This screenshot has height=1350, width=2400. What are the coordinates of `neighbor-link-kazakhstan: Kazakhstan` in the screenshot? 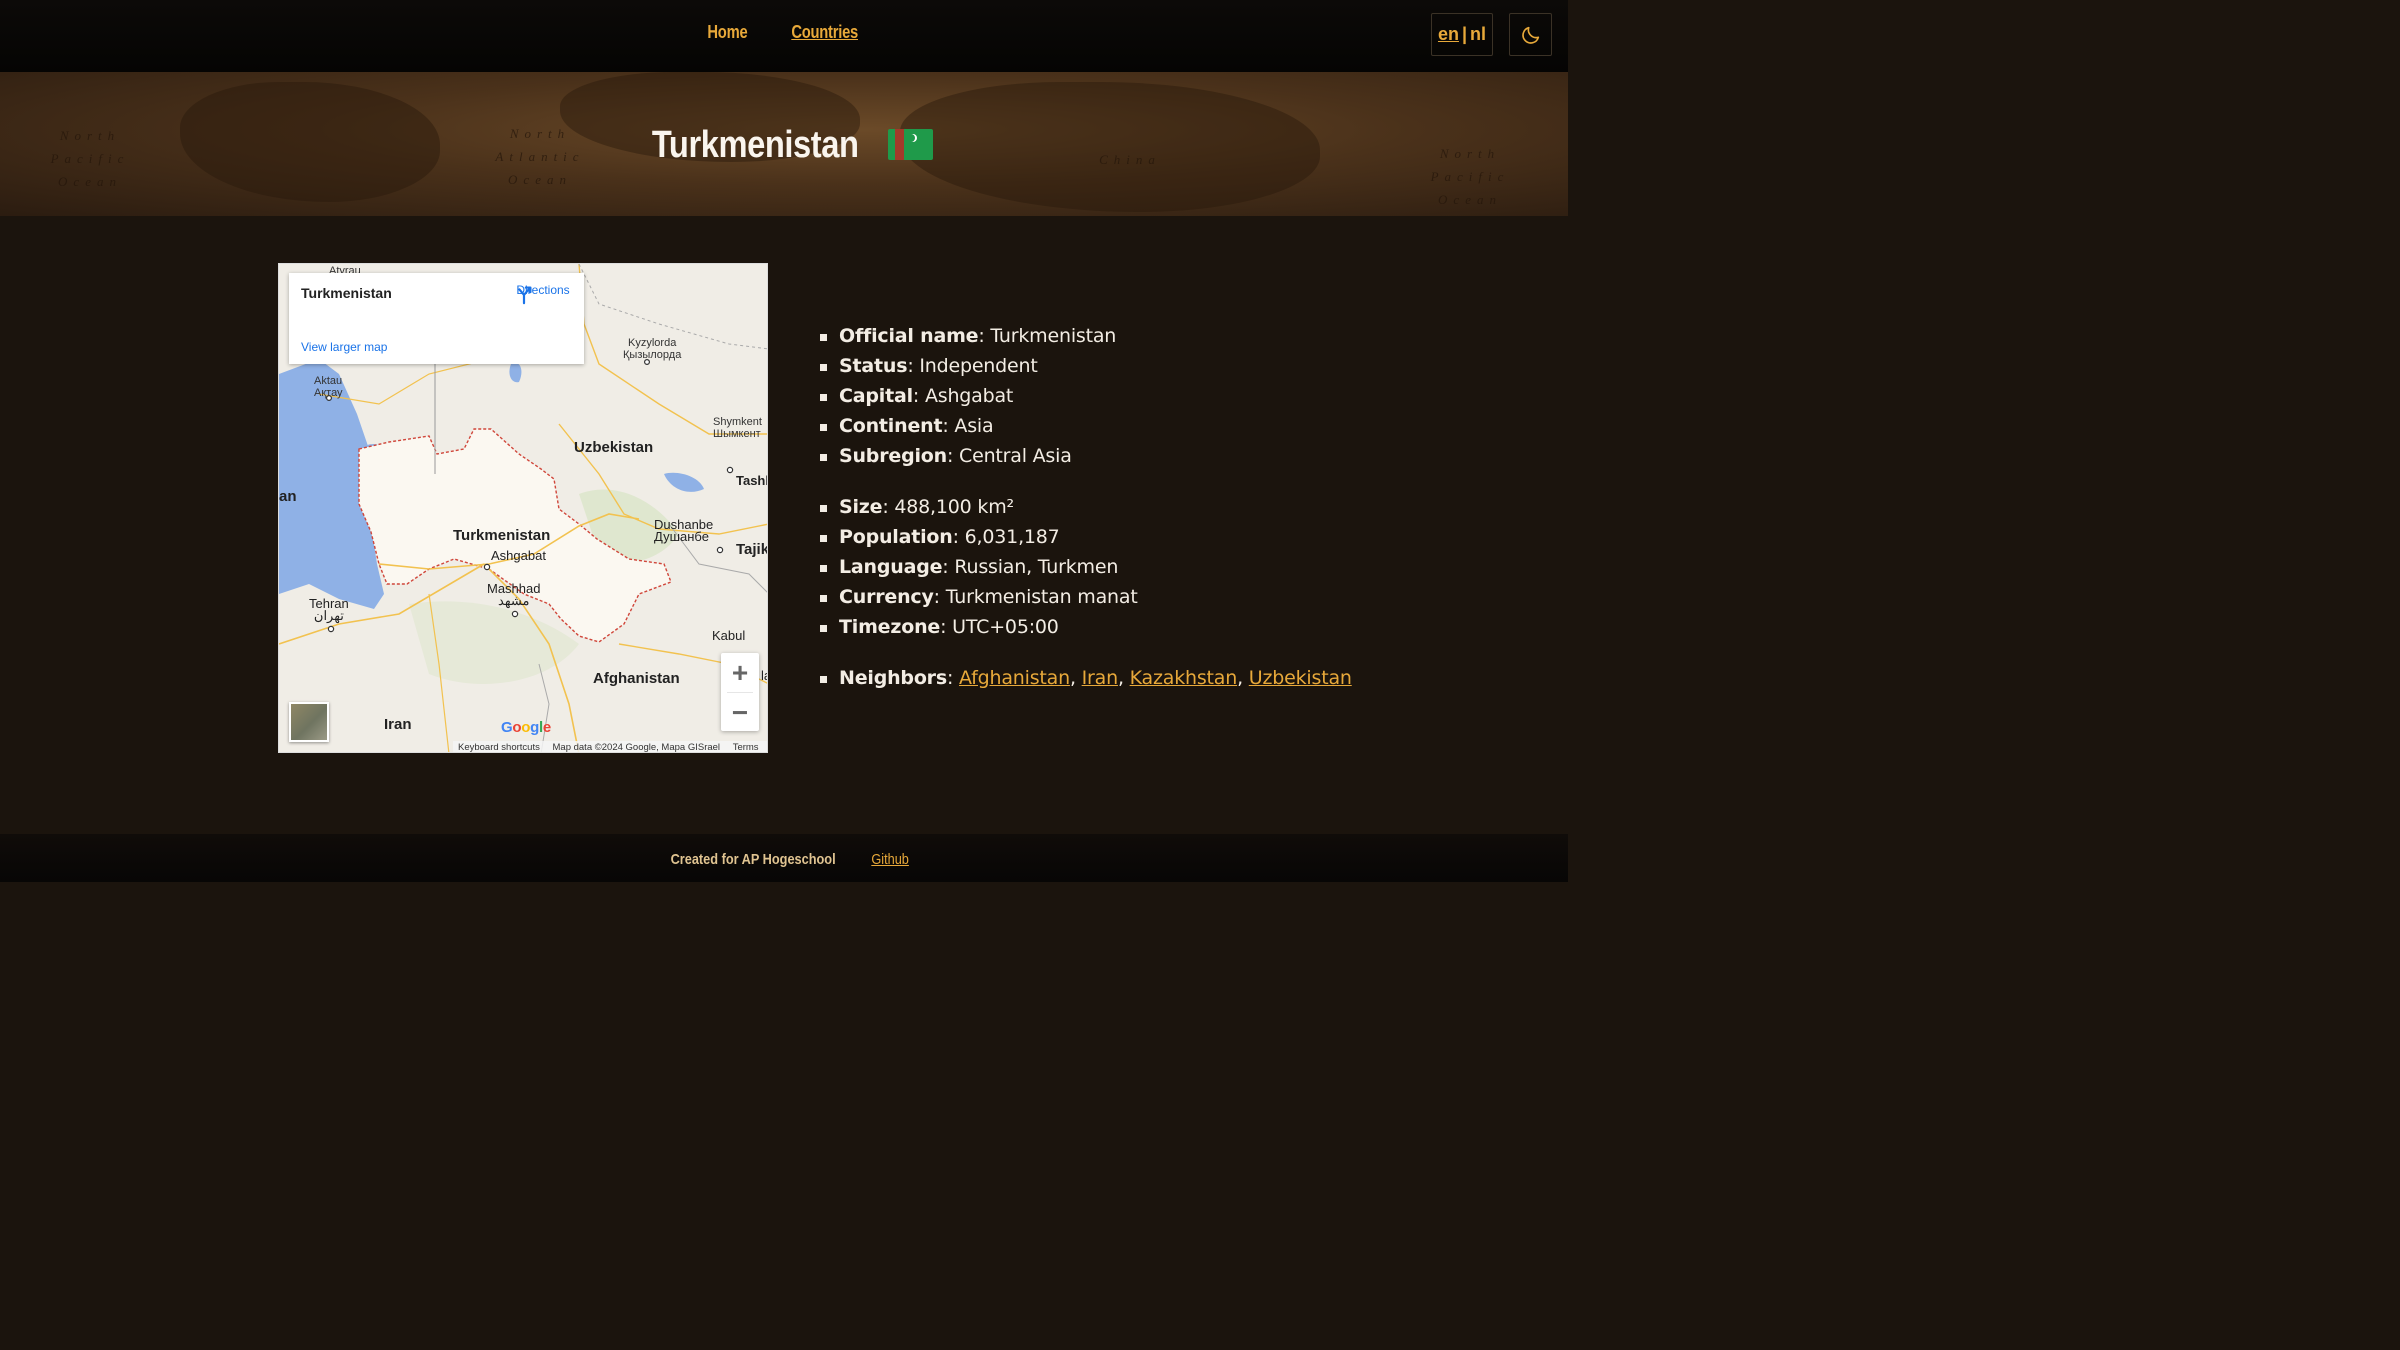 It's located at (1184, 678).